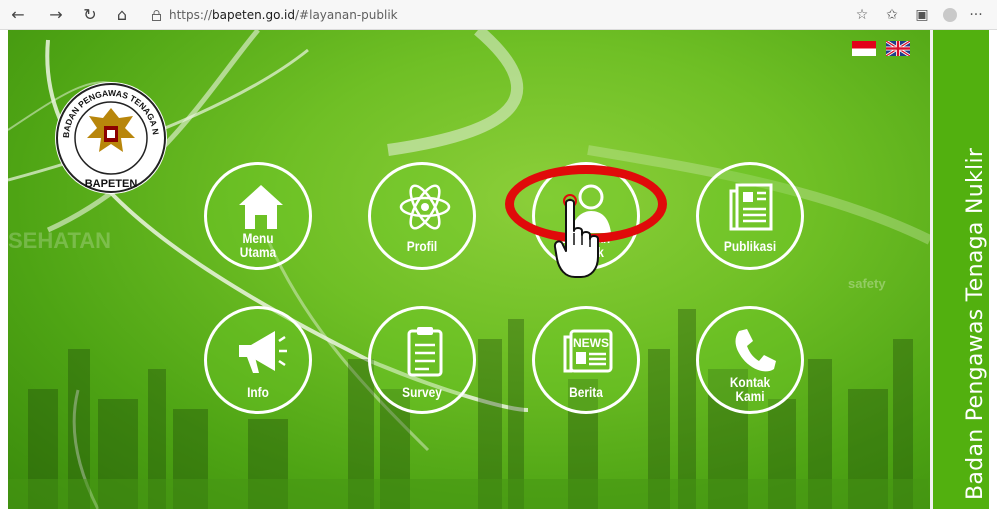 The image size is (997, 509). I want to click on home-icon, so click(261, 207).